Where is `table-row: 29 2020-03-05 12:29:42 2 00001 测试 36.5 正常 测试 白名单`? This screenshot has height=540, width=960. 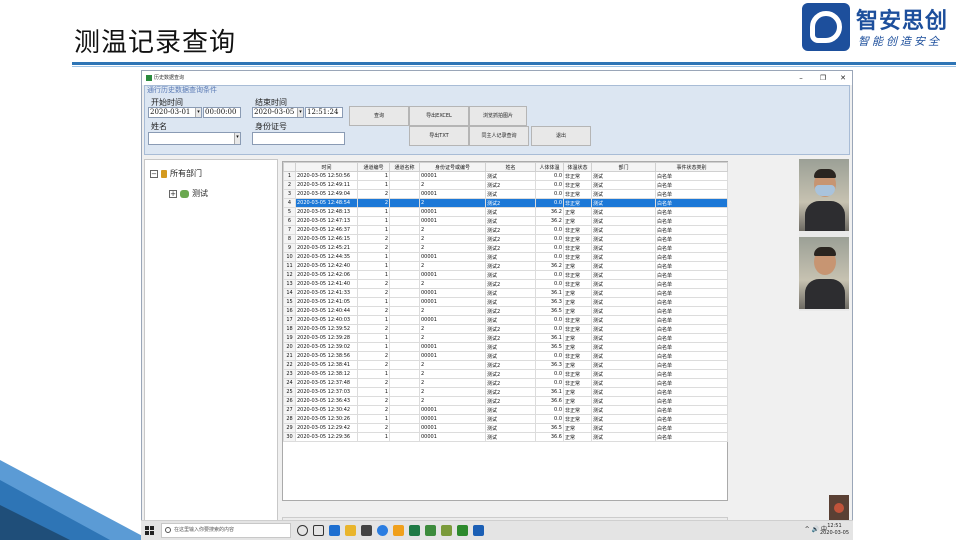
table-row: 29 2020-03-05 12:29:42 2 00001 测试 36.5 正常 测试 白名单 is located at coordinates (505, 428).